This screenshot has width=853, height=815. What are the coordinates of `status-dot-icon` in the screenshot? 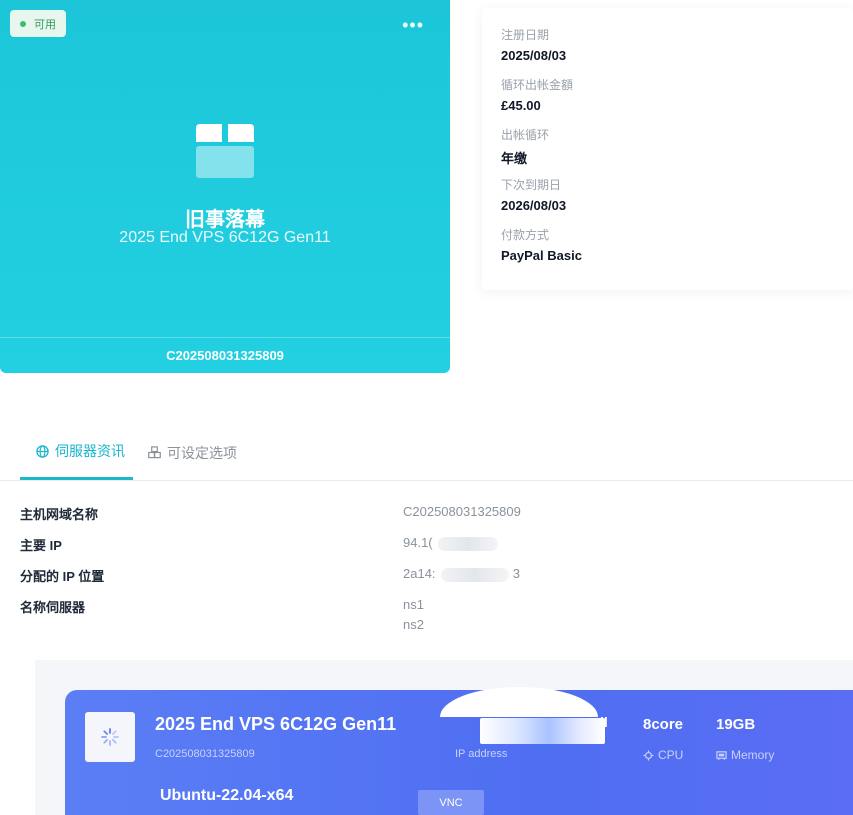 It's located at (23, 23).